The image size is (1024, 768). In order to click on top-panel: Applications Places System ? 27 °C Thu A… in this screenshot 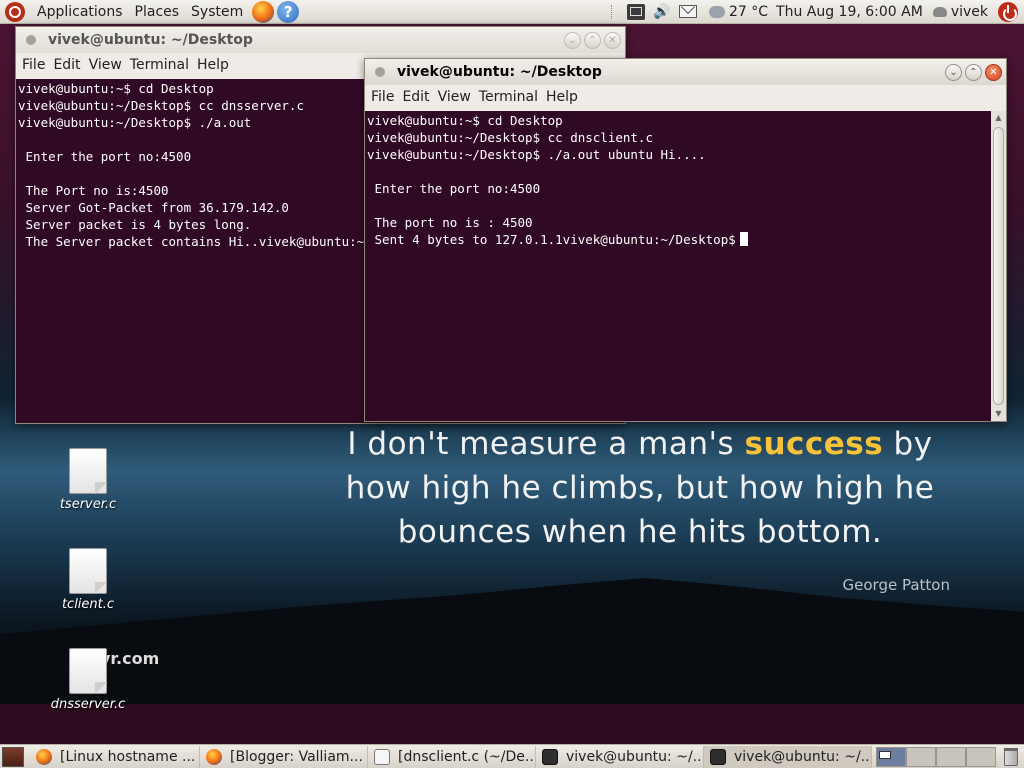, I will do `click(512, 12)`.